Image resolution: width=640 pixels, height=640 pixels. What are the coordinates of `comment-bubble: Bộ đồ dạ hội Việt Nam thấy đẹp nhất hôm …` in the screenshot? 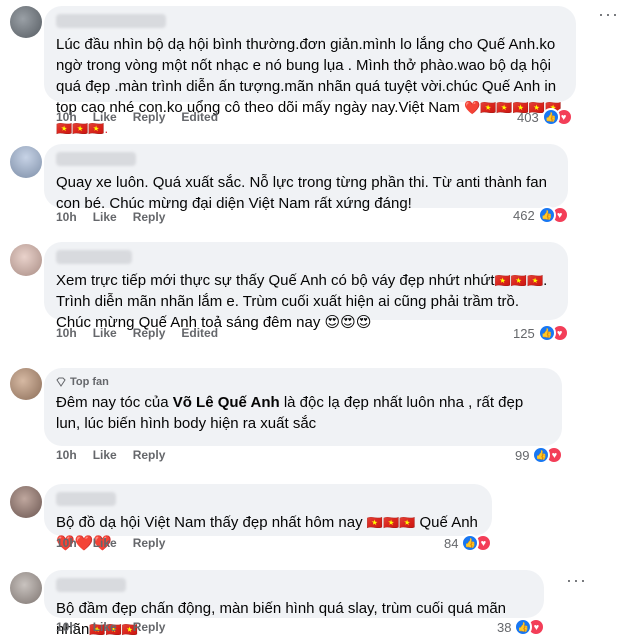 It's located at (268, 518).